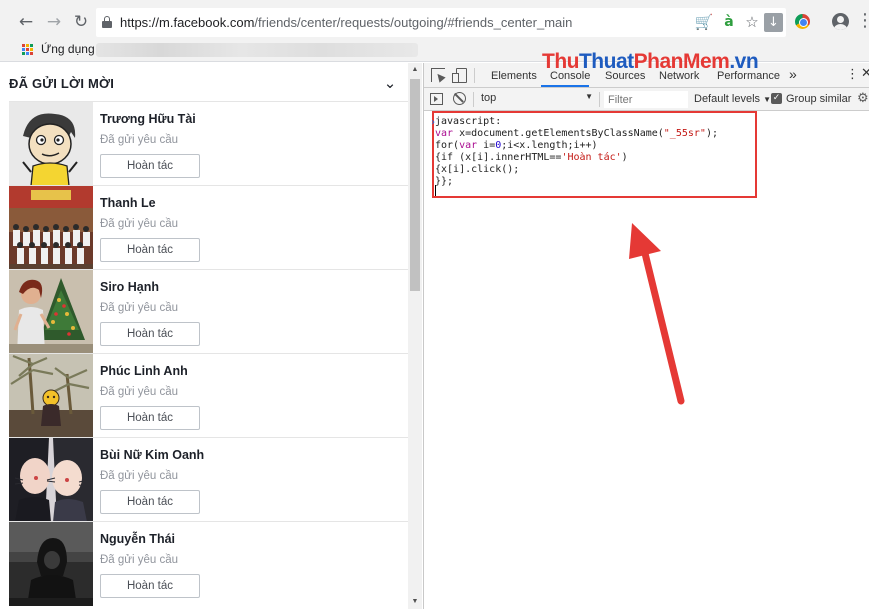 The height and width of the screenshot is (609, 869). Describe the element at coordinates (516, 146) in the screenshot. I see `code-line: for(var i=0;i<x.length;i++)` at that location.